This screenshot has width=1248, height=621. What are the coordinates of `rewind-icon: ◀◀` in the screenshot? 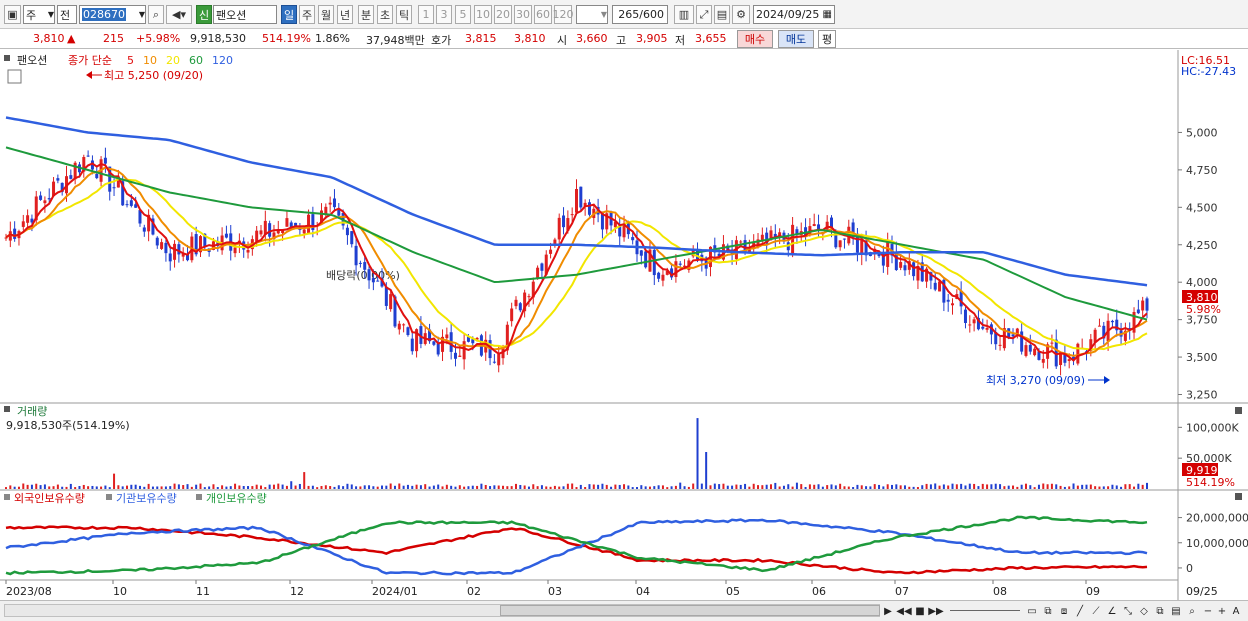 It's located at (904, 611).